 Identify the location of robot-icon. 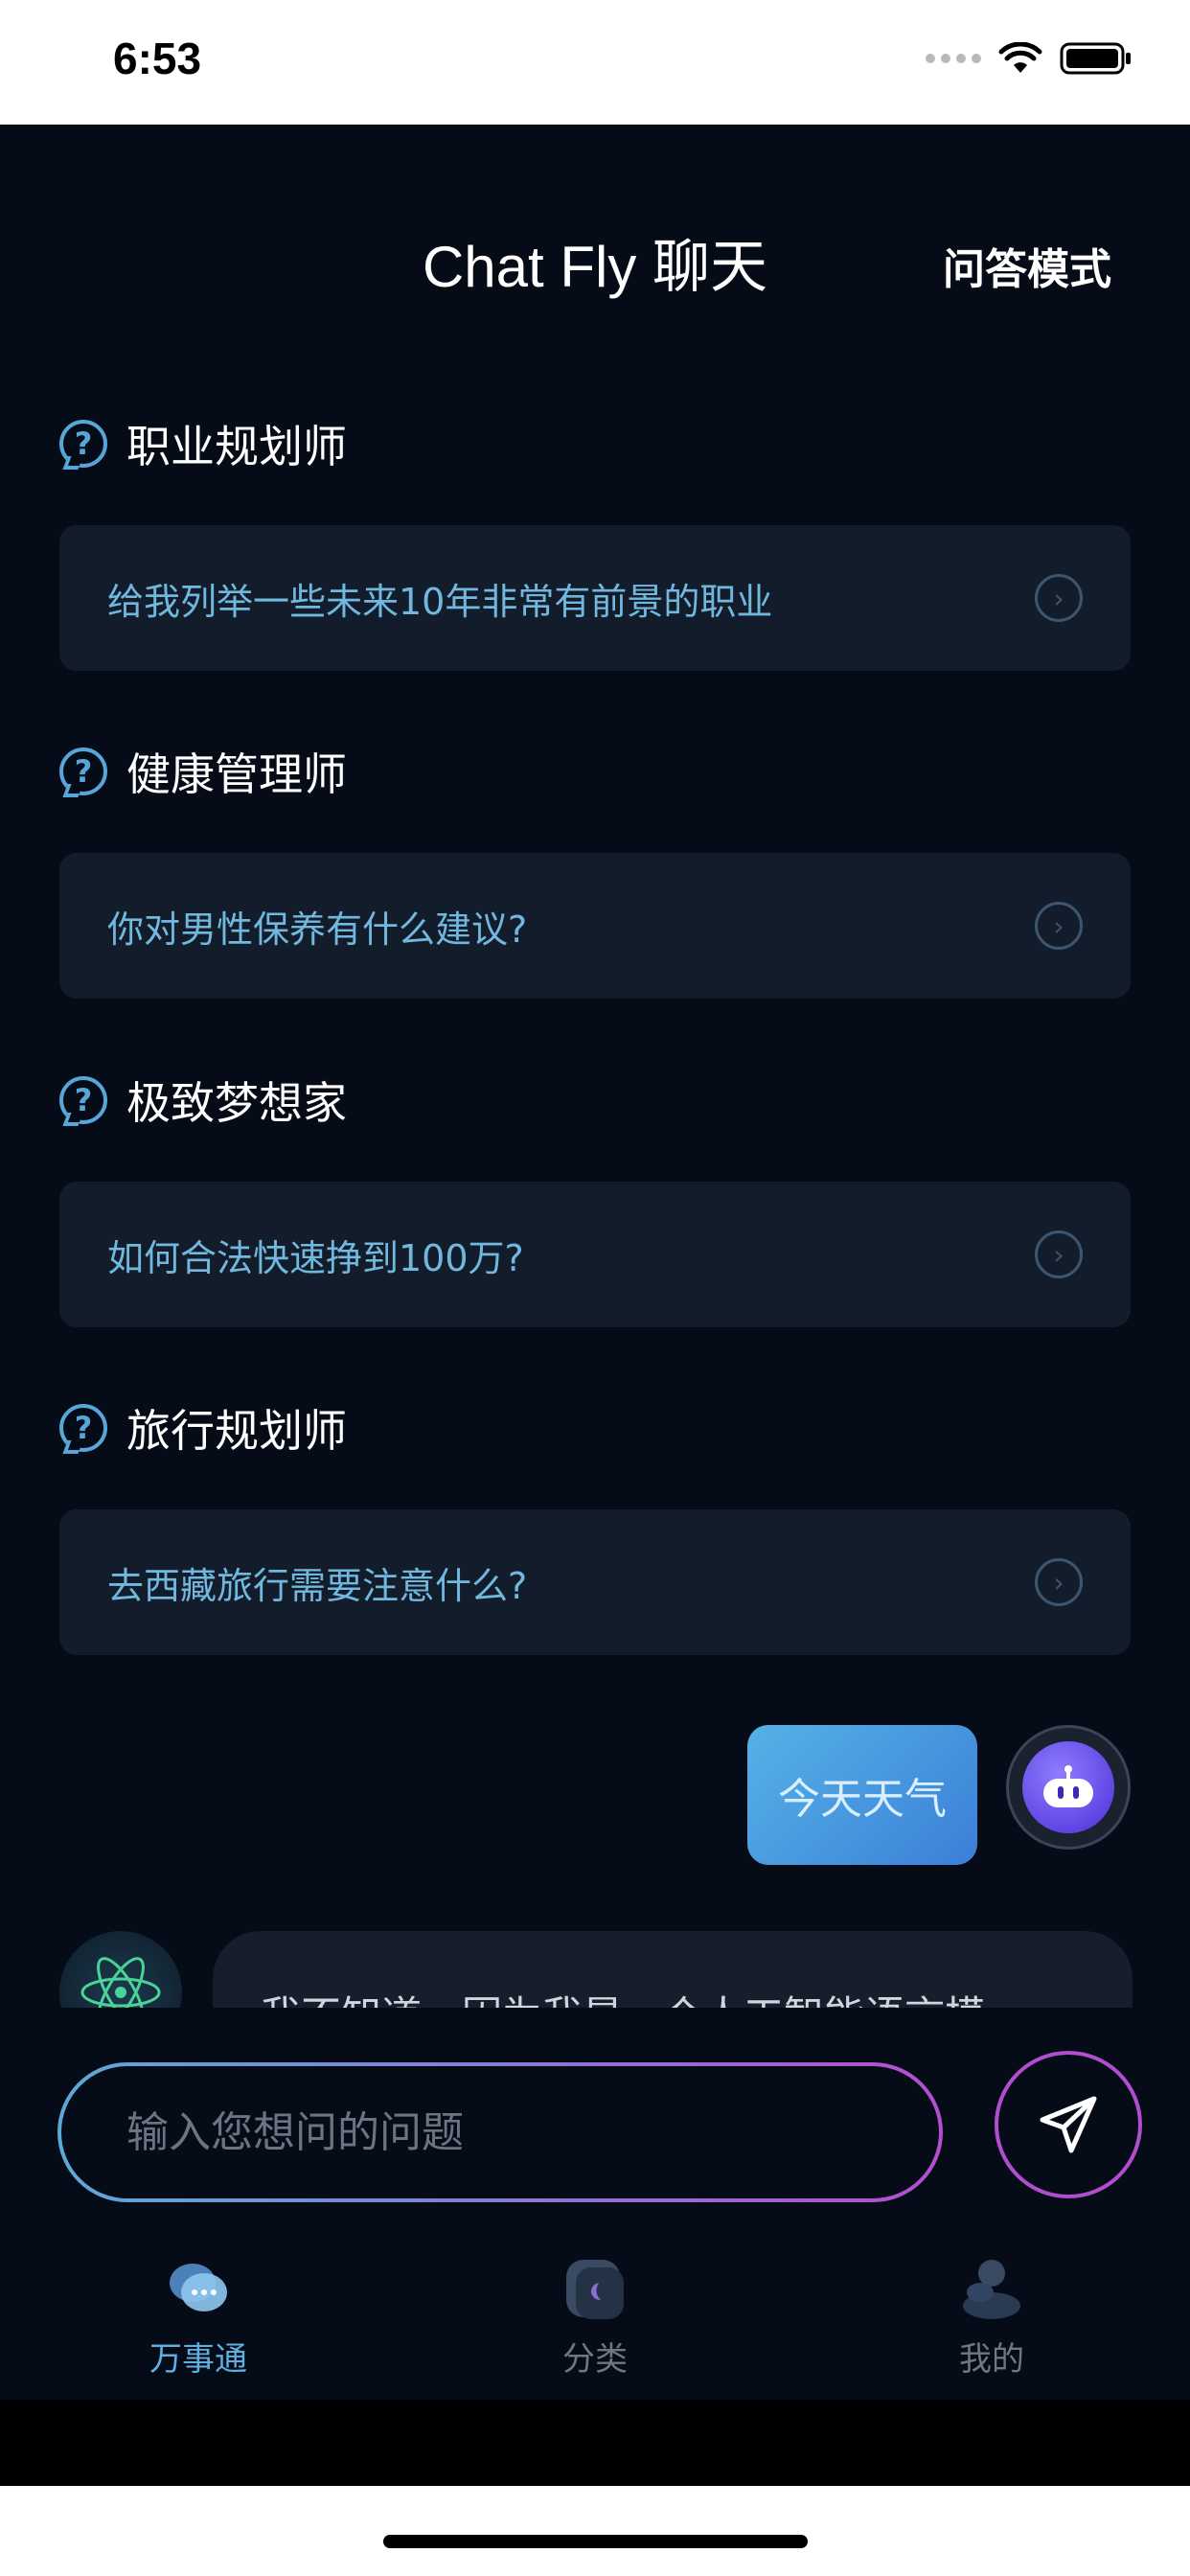
(1068, 1787).